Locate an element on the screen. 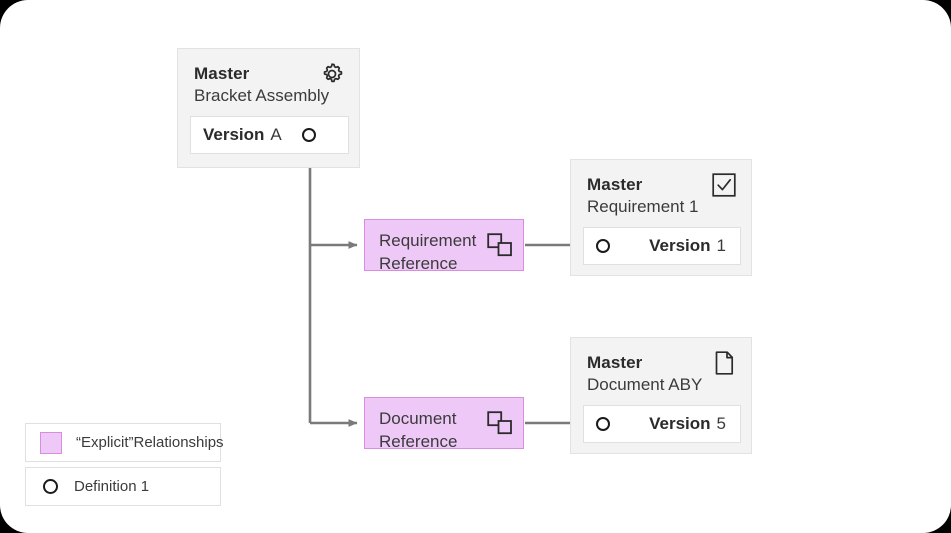 This screenshot has width=951, height=533. purple-swatch-icon is located at coordinates (51, 442).